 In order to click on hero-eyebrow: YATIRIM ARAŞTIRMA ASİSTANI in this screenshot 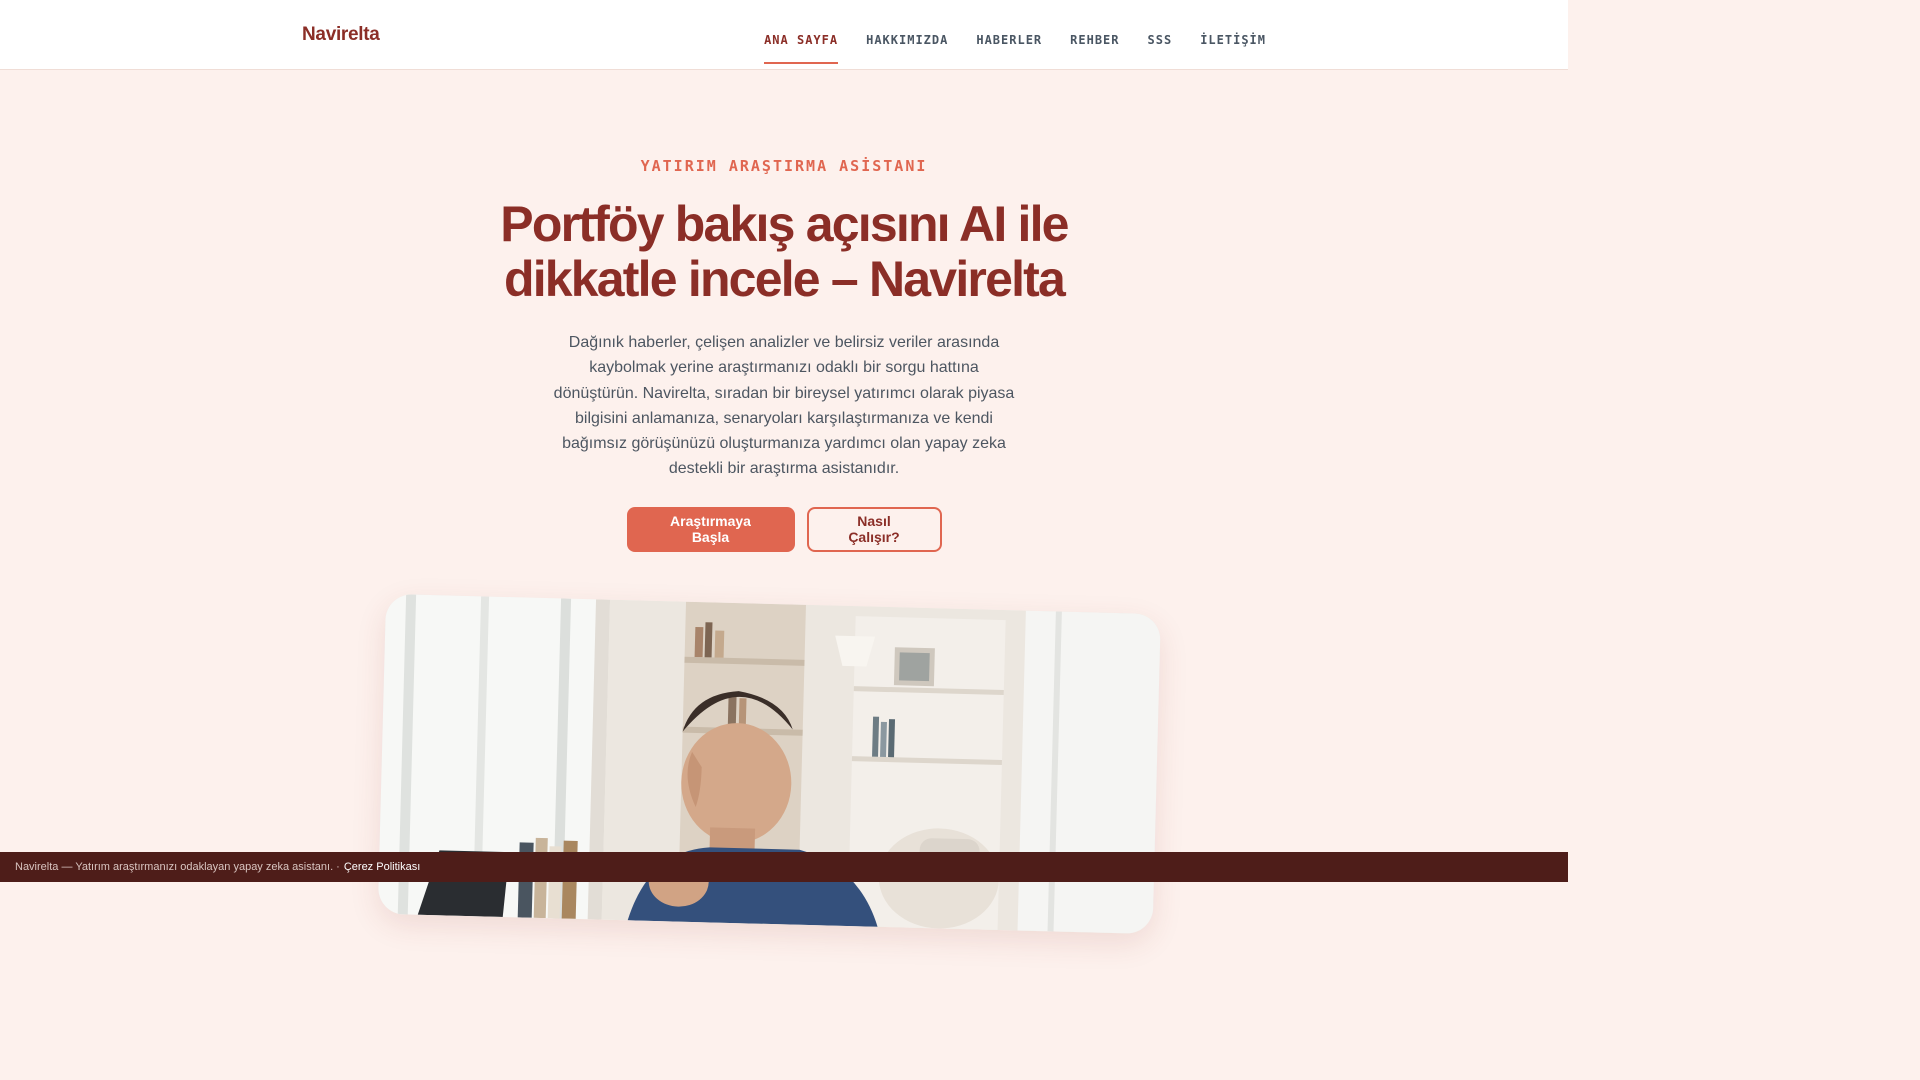, I will do `click(784, 166)`.